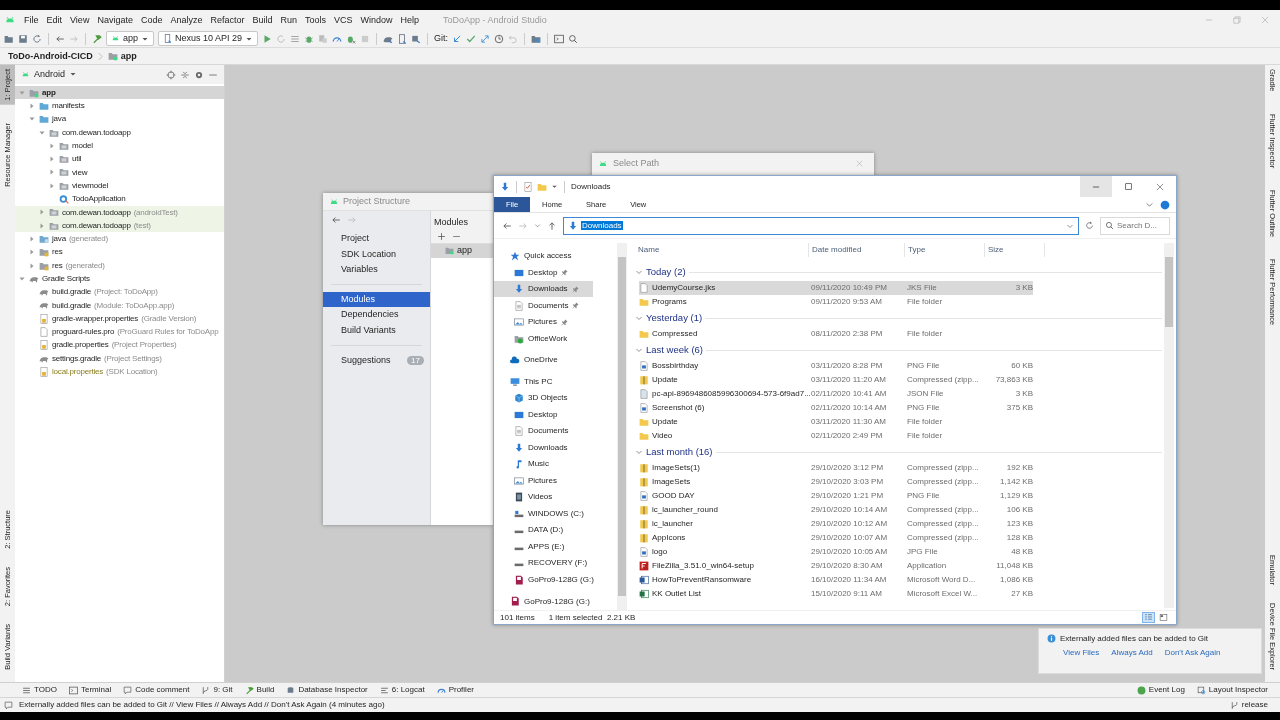 Image resolution: width=1280 pixels, height=720 pixels. What do you see at coordinates (538, 431) in the screenshot?
I see `nav-item: Documents` at bounding box center [538, 431].